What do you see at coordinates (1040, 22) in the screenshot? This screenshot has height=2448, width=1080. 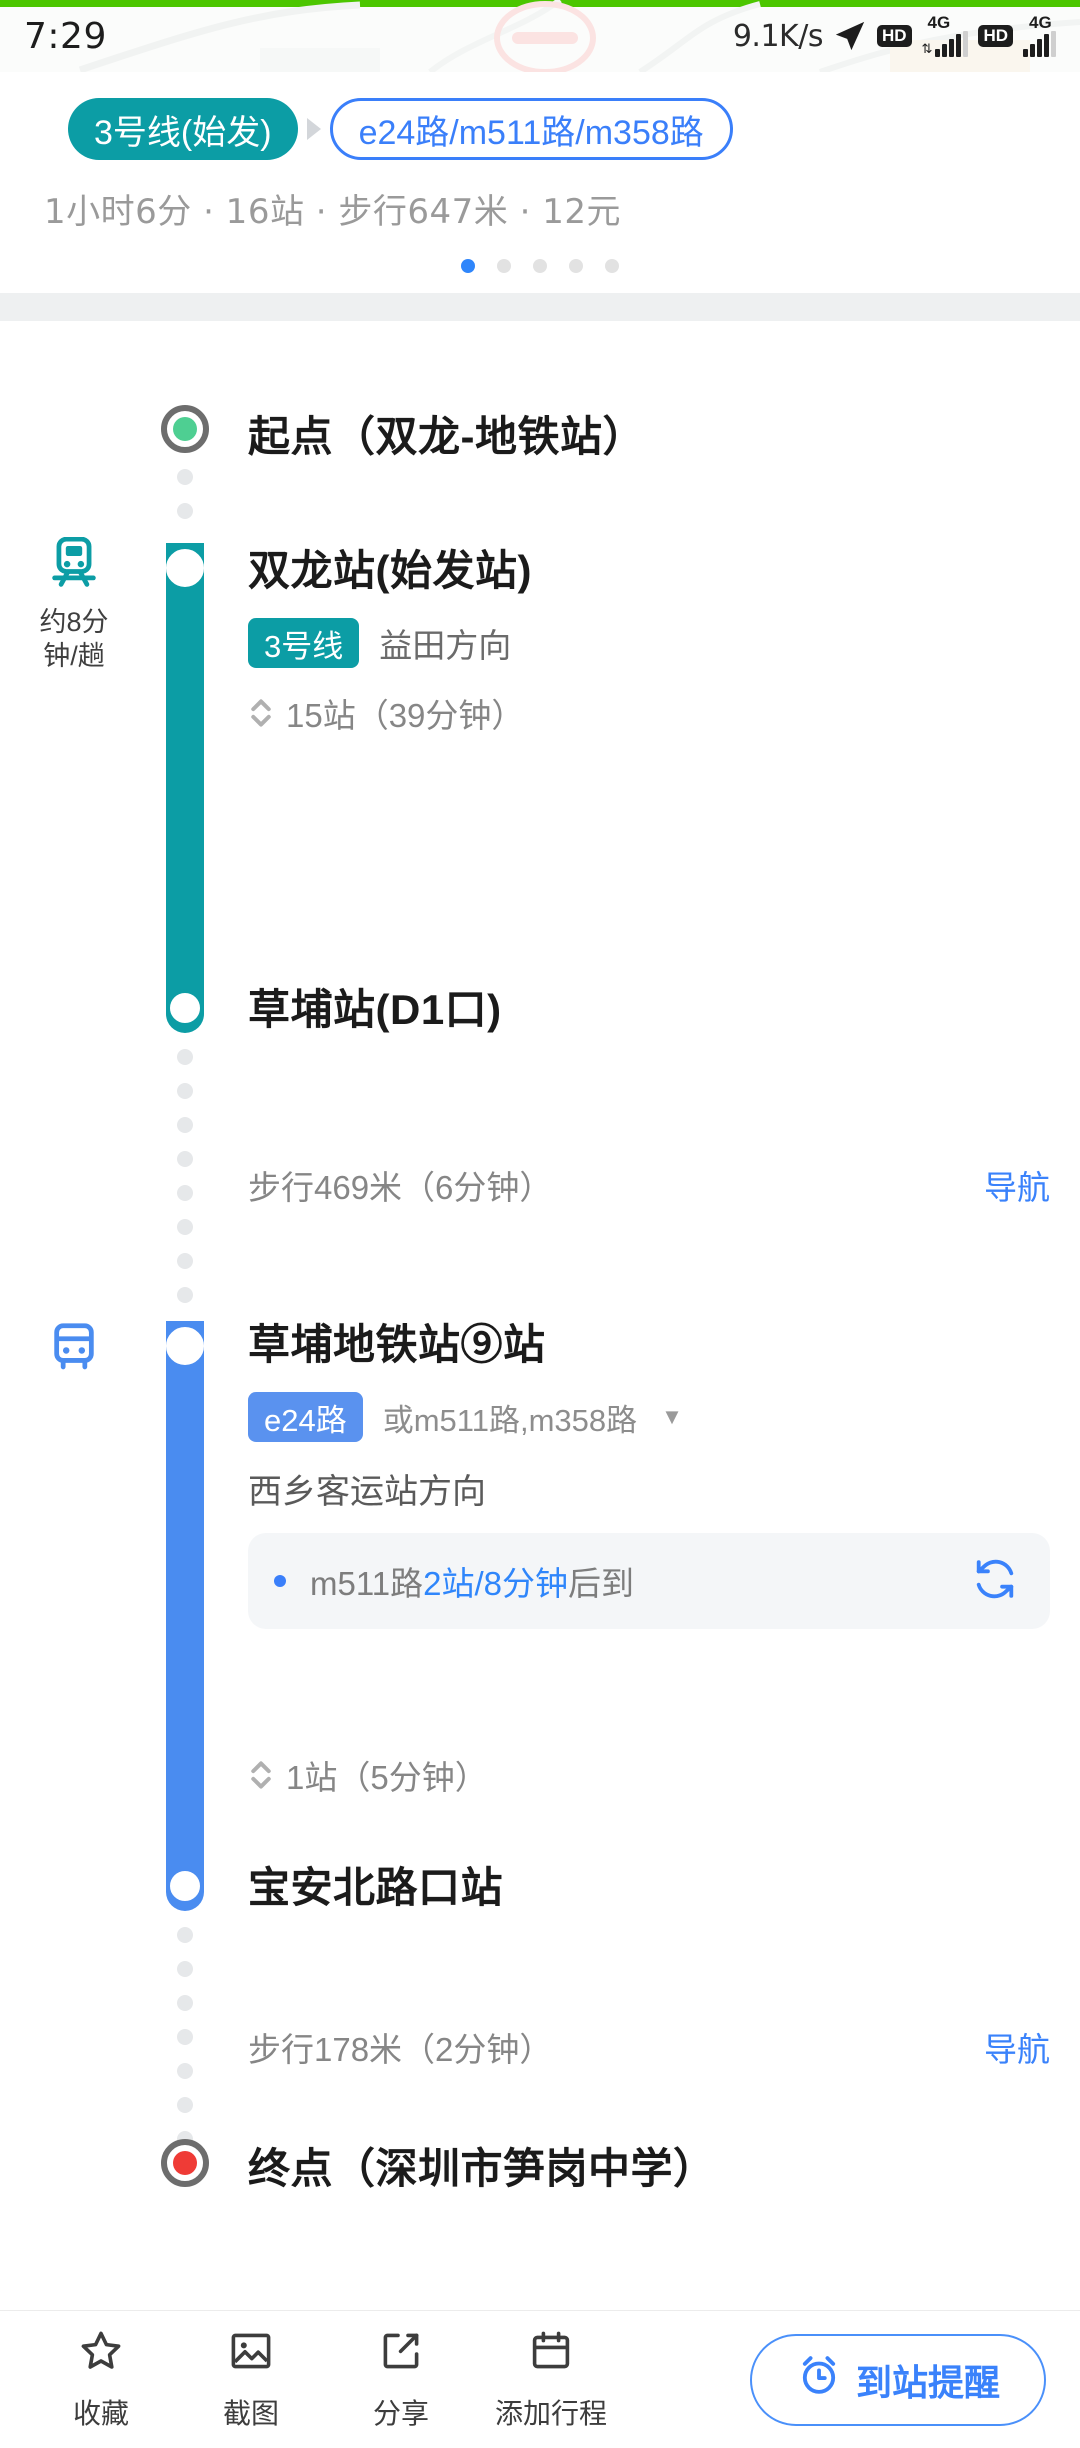 I see `network-type-label-sim2: 4G` at bounding box center [1040, 22].